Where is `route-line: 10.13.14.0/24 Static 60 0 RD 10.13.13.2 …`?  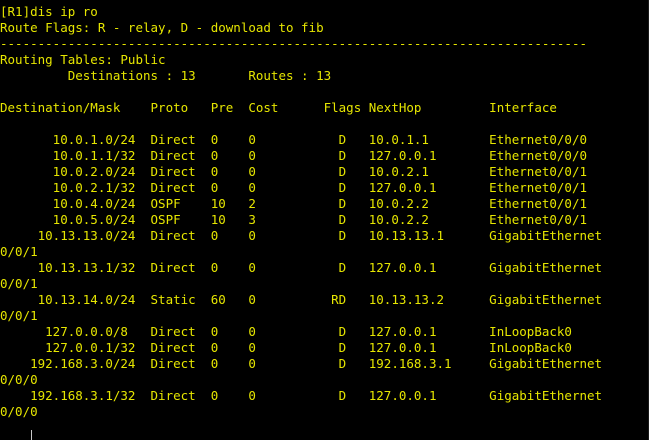
route-line: 10.13.14.0/24 Static 60 0 RD 10.13.13.2 … is located at coordinates (301, 299).